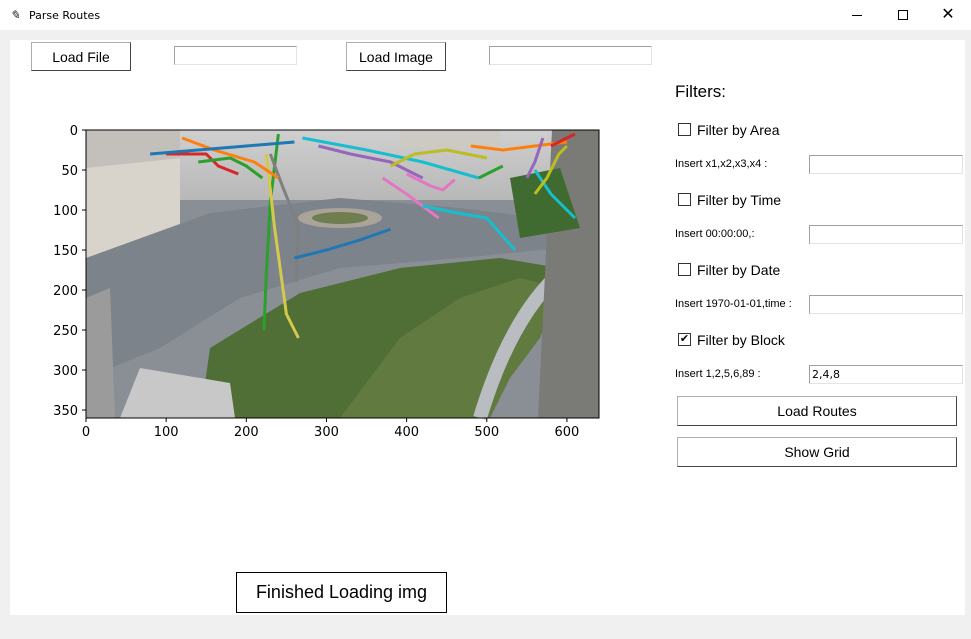 The height and width of the screenshot is (639, 971). Describe the element at coordinates (485, 15) in the screenshot. I see `title-bar: ✎ Parse Routes ✕` at that location.